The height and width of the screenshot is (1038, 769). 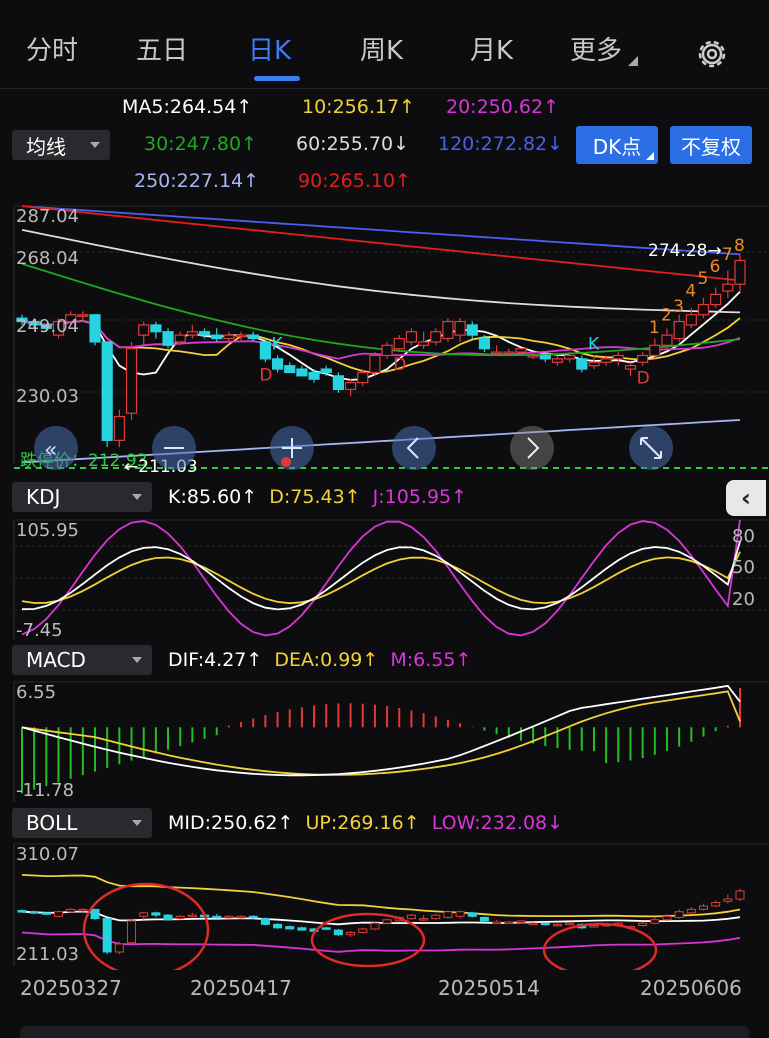 What do you see at coordinates (491, 48) in the screenshot?
I see `tab-monthly-k: 月K` at bounding box center [491, 48].